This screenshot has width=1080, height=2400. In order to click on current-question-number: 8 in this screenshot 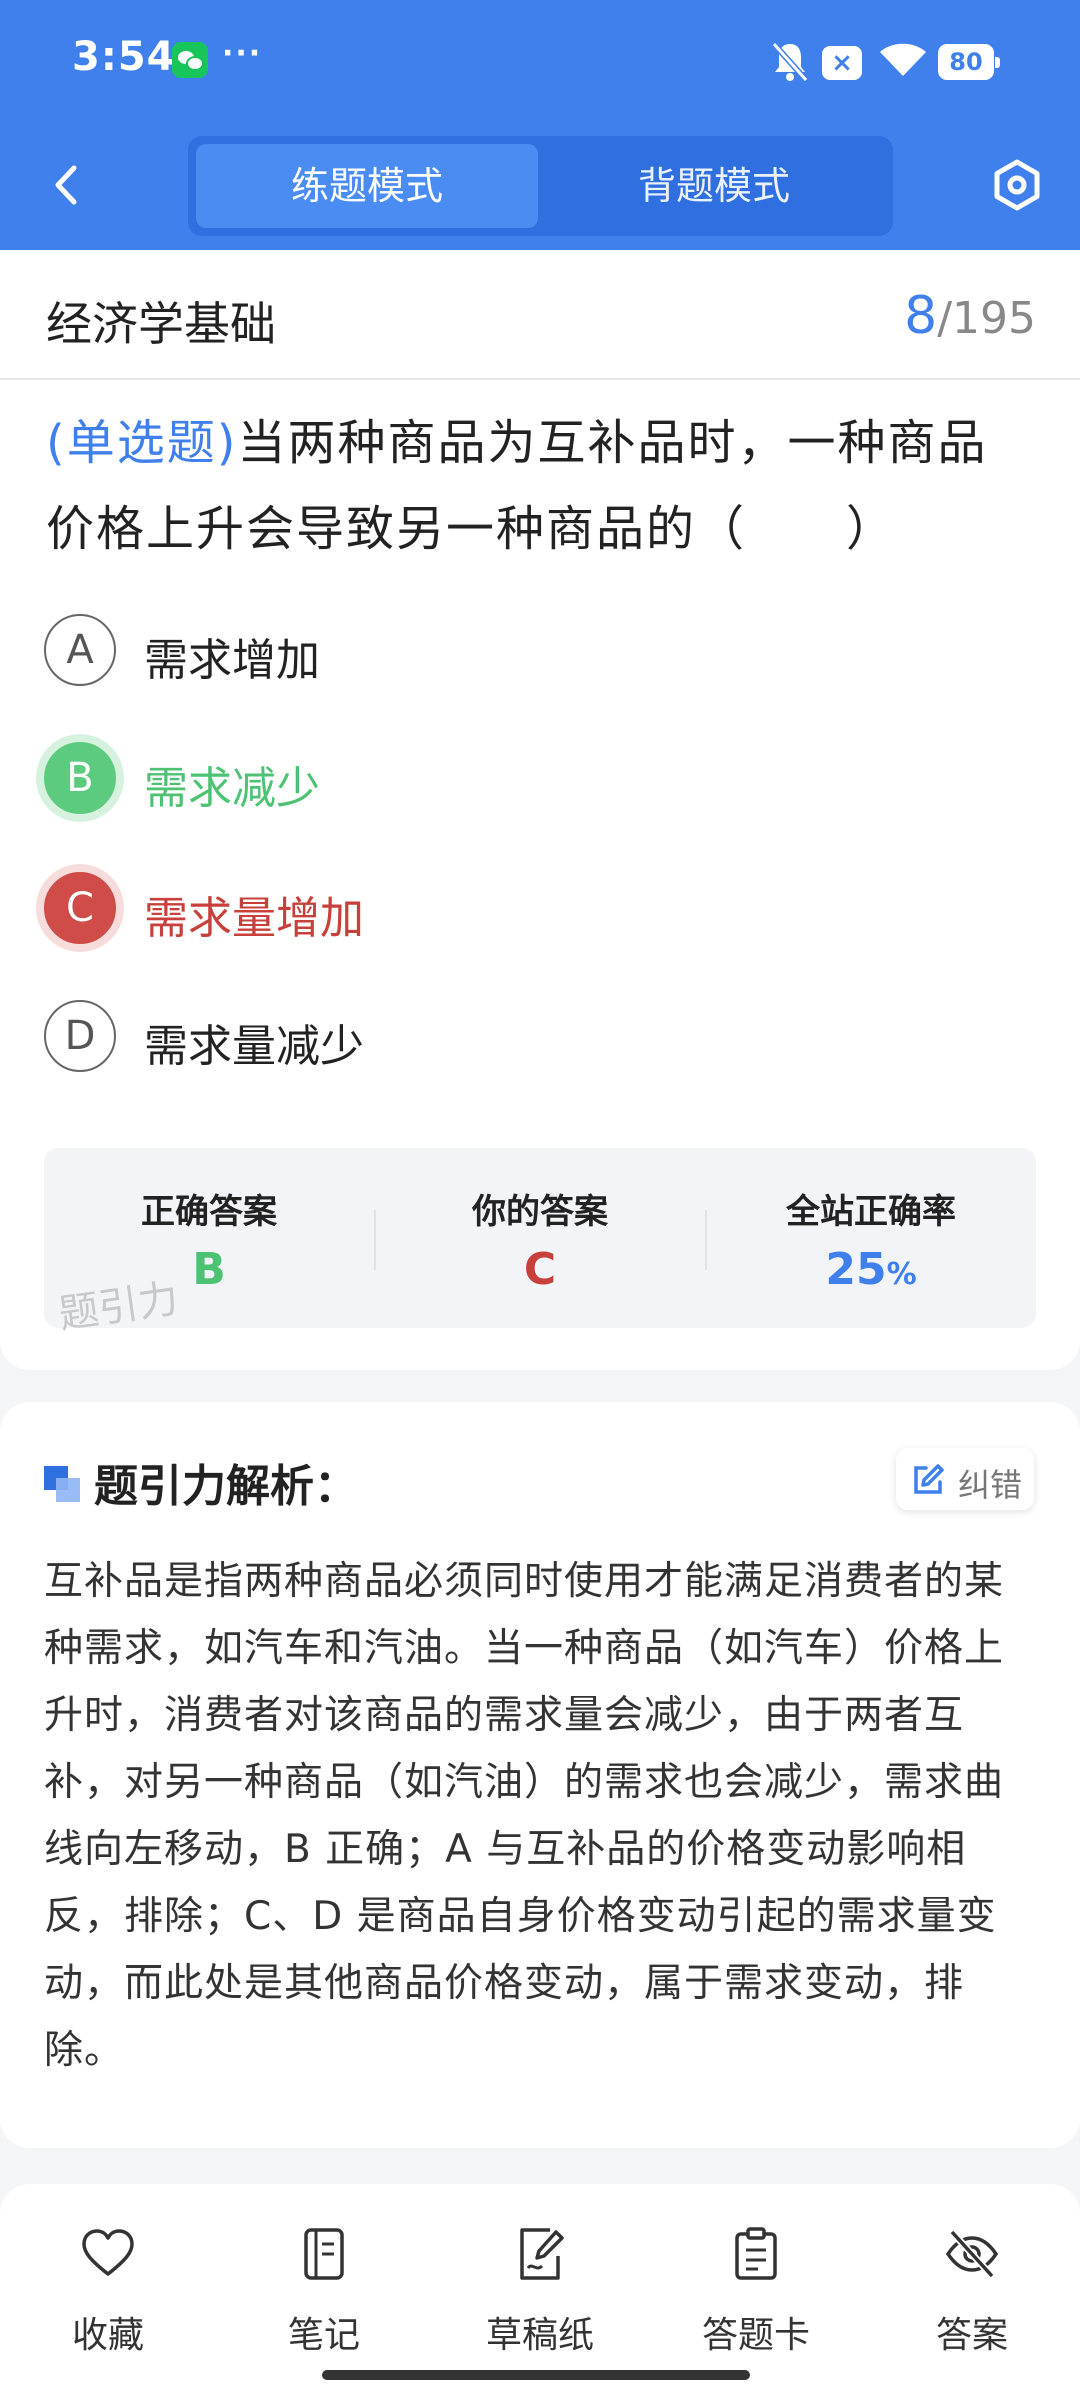, I will do `click(921, 316)`.